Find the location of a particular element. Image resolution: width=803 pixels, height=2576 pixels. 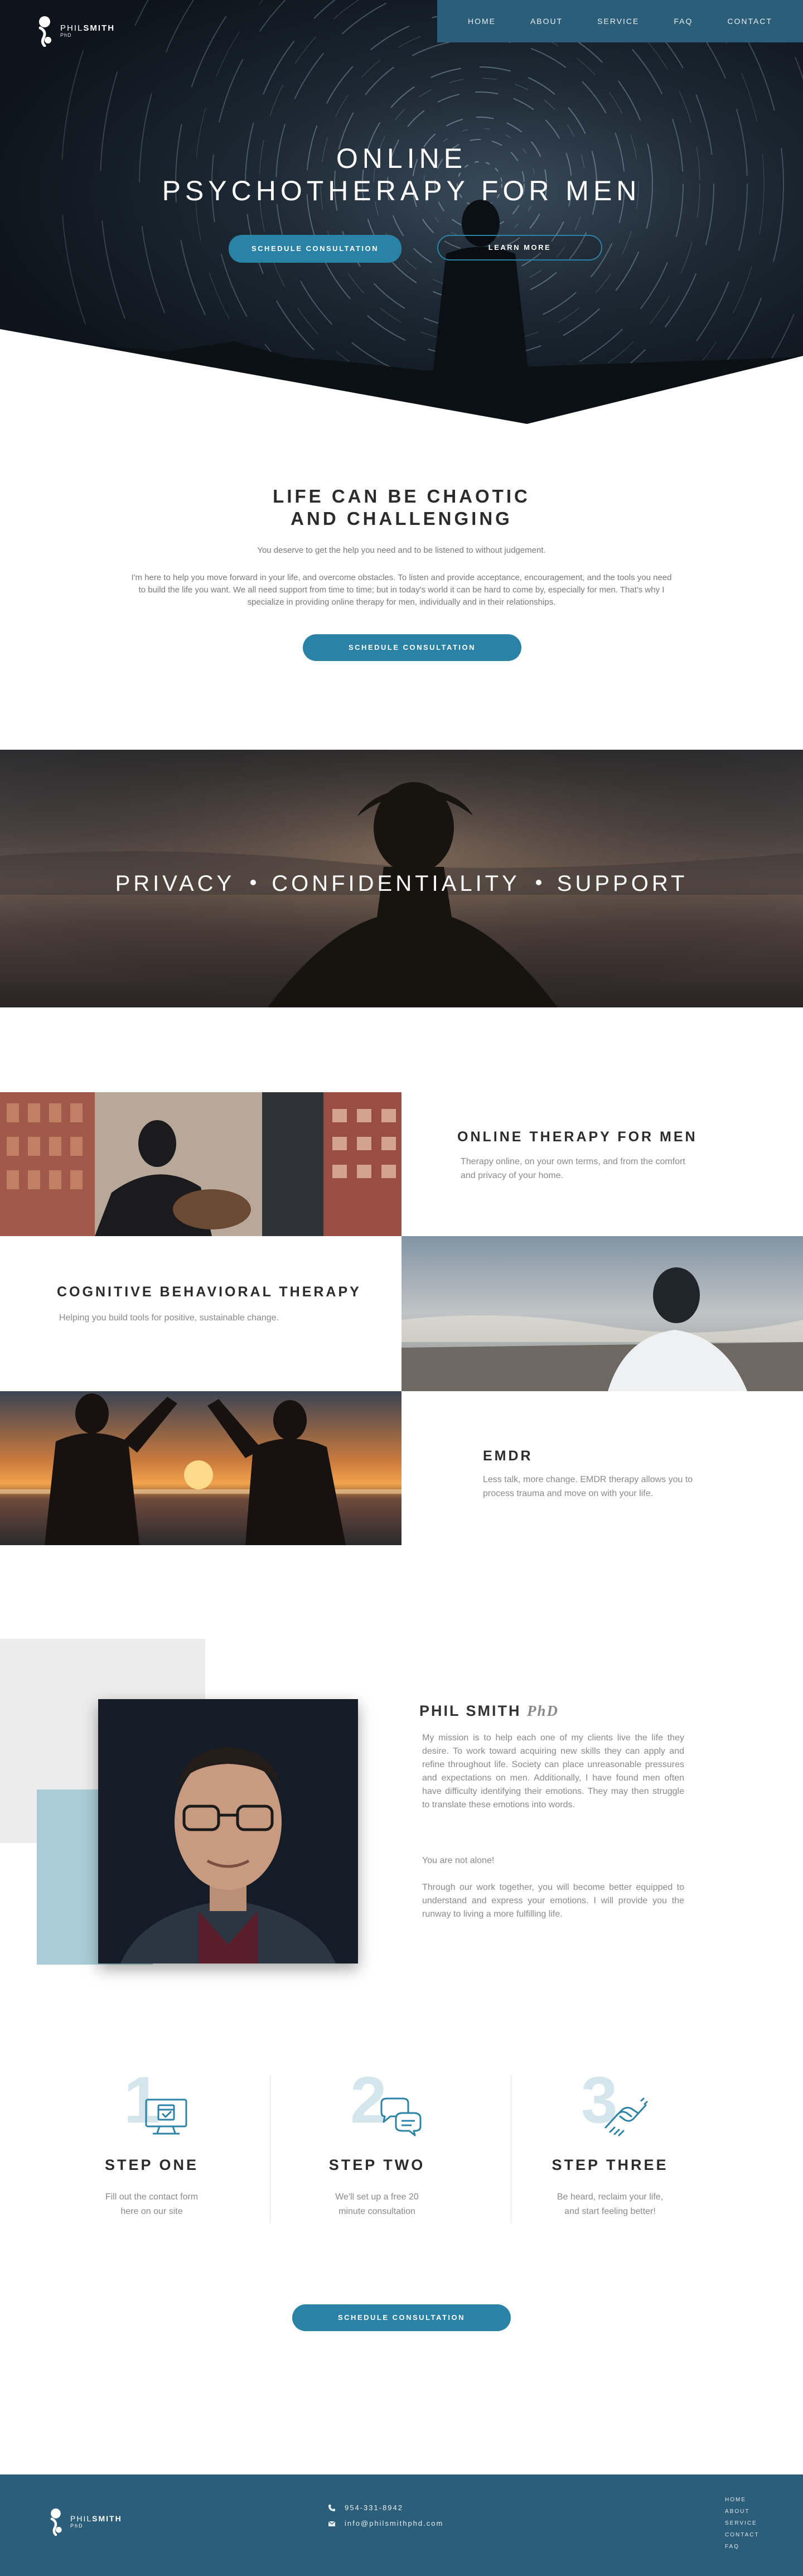

footer-nav-home: HOME is located at coordinates (743, 2500).